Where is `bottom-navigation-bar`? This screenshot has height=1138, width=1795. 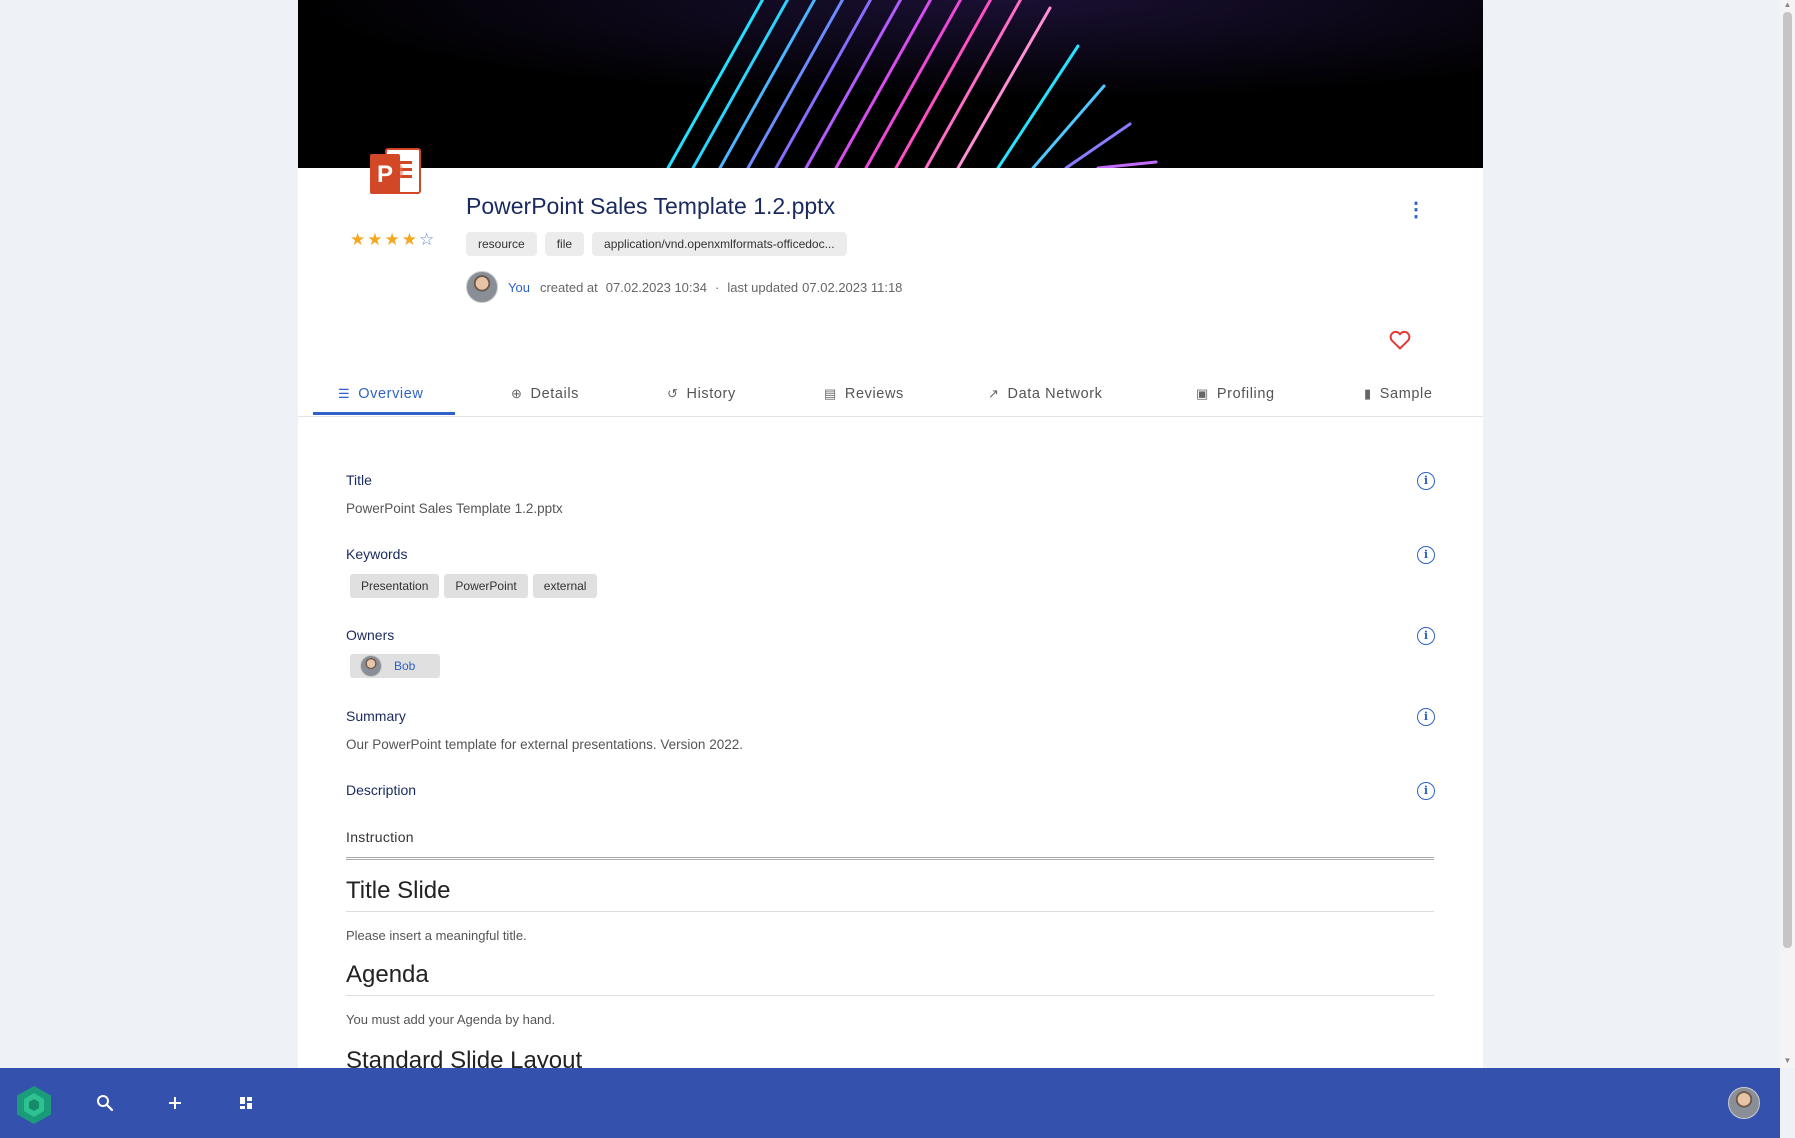 bottom-navigation-bar is located at coordinates (890, 1103).